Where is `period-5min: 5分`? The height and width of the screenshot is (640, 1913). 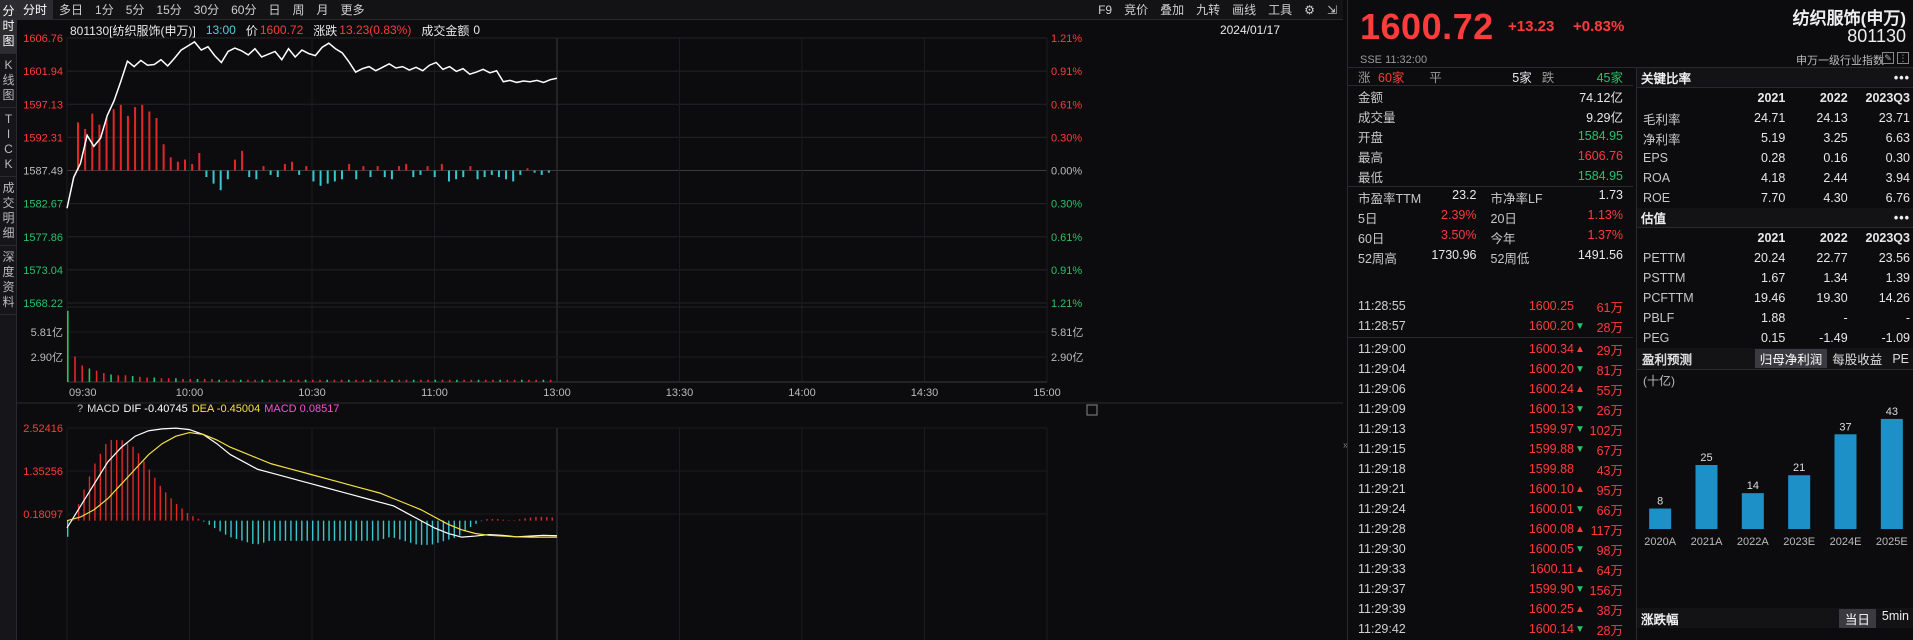
period-5min: 5分 is located at coordinates (135, 10).